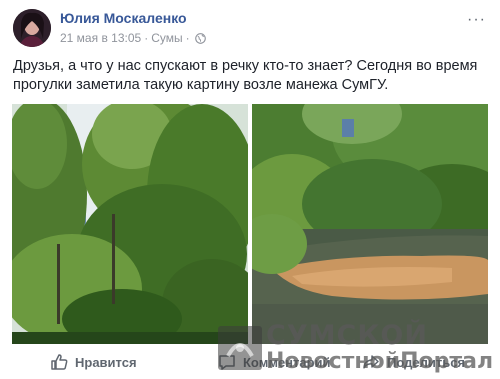  Describe the element at coordinates (227, 362) in the screenshot. I see `comment-icon` at that location.